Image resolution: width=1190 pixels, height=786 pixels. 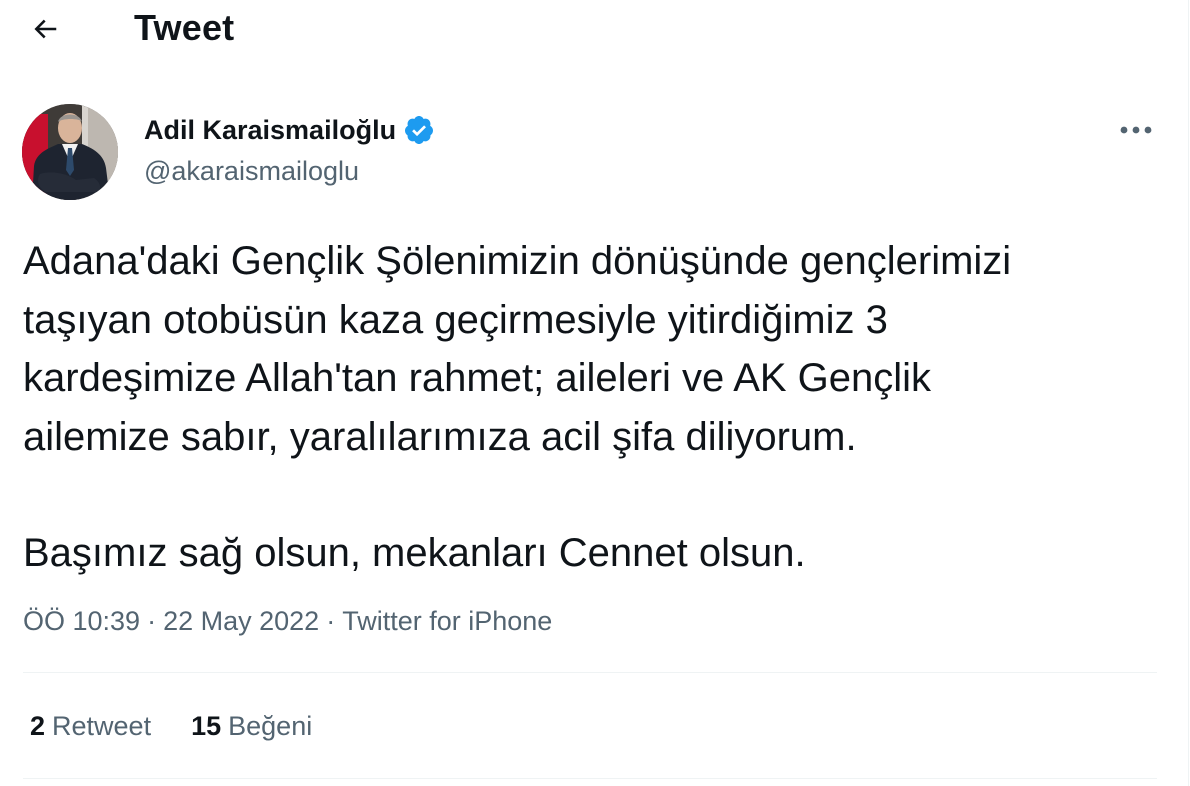 I want to click on retweets-count: 2, so click(x=38, y=726).